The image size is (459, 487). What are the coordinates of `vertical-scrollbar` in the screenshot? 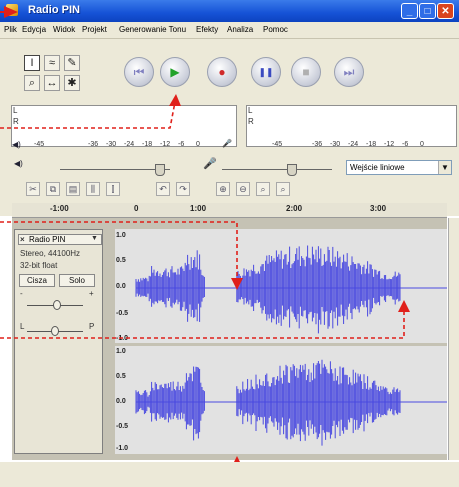 It's located at (453, 339).